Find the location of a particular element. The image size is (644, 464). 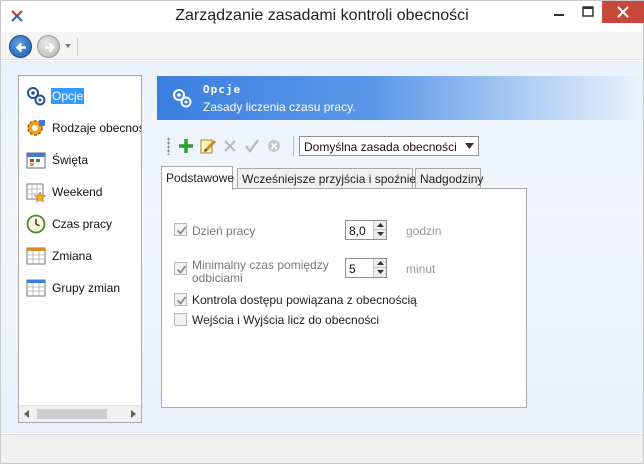

sidebar-item-weekend: Weekend is located at coordinates (64, 192).